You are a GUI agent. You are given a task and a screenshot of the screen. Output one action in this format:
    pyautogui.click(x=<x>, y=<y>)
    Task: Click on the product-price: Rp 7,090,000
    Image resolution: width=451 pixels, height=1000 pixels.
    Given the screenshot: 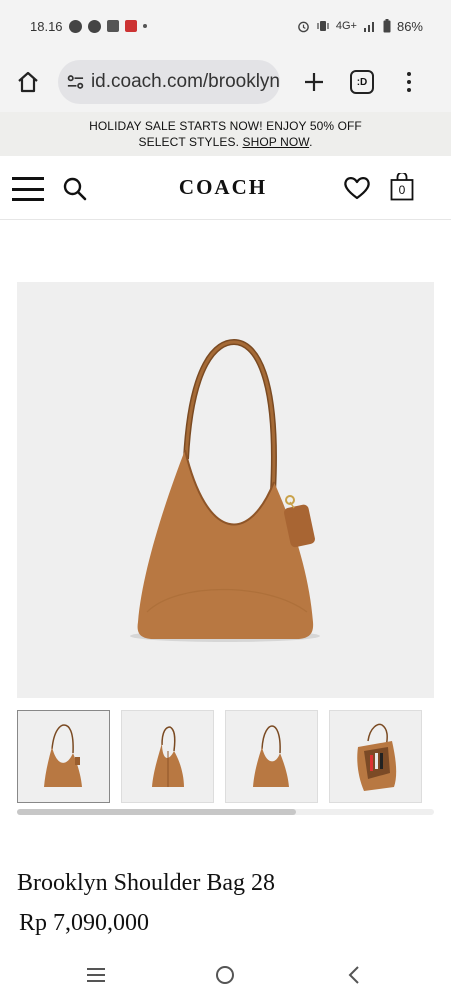 What is the action you would take?
    pyautogui.click(x=84, y=923)
    